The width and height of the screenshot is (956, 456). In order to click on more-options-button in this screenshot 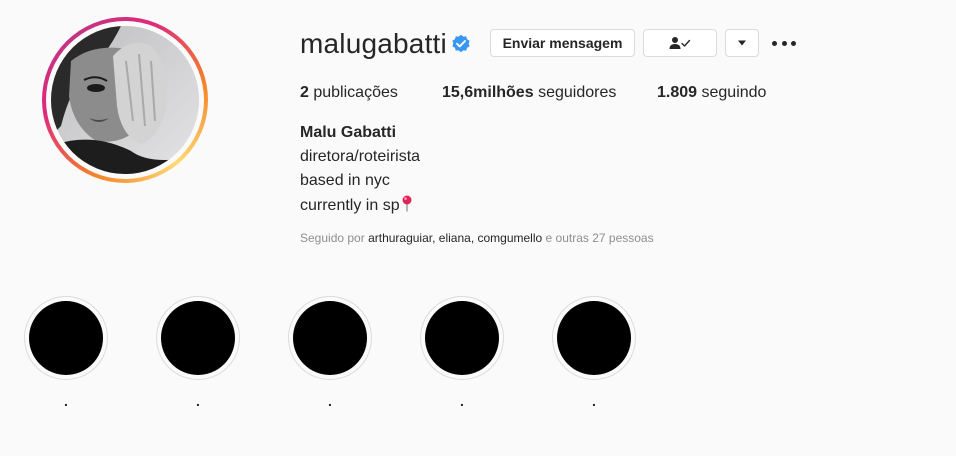, I will do `click(784, 43)`.